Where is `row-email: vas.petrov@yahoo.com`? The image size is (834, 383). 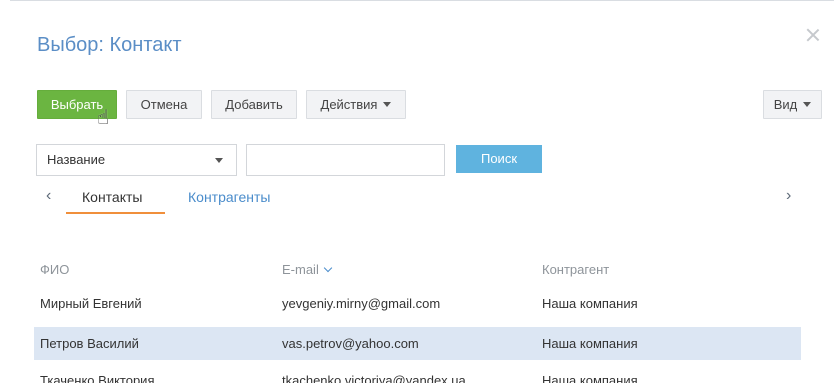 row-email: vas.petrov@yahoo.com is located at coordinates (350, 343).